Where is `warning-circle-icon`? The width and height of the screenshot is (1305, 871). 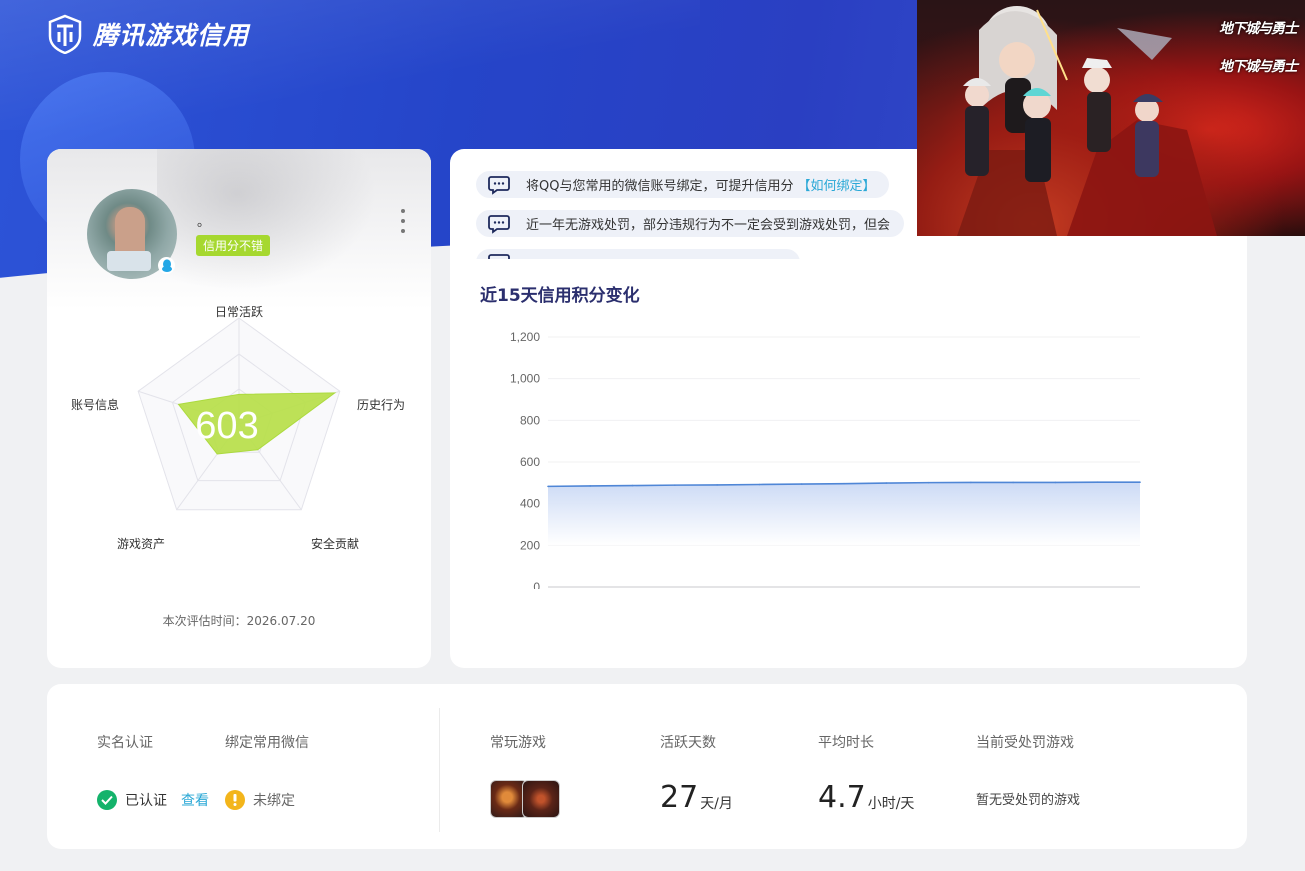
warning-circle-icon is located at coordinates (235, 800).